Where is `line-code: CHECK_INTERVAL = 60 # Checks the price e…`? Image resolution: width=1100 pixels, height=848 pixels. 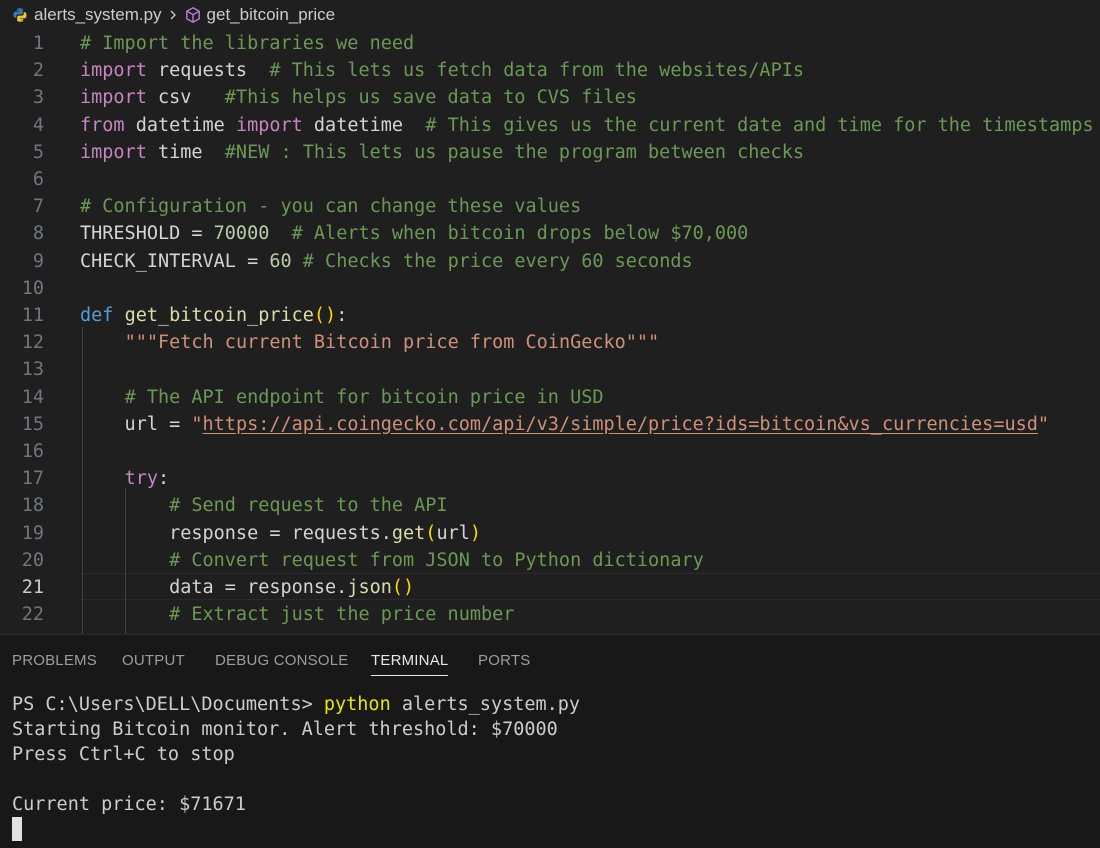
line-code: CHECK_INTERVAL = 60 # Checks the price e… is located at coordinates (386, 261).